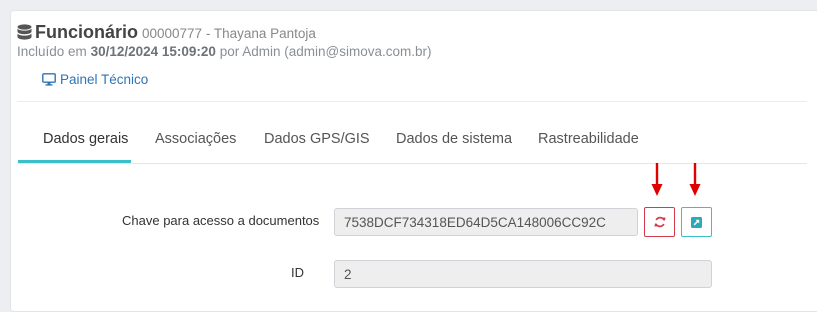 The width and height of the screenshot is (817, 312). Describe the element at coordinates (49, 79) in the screenshot. I see `monitor-icon` at that location.